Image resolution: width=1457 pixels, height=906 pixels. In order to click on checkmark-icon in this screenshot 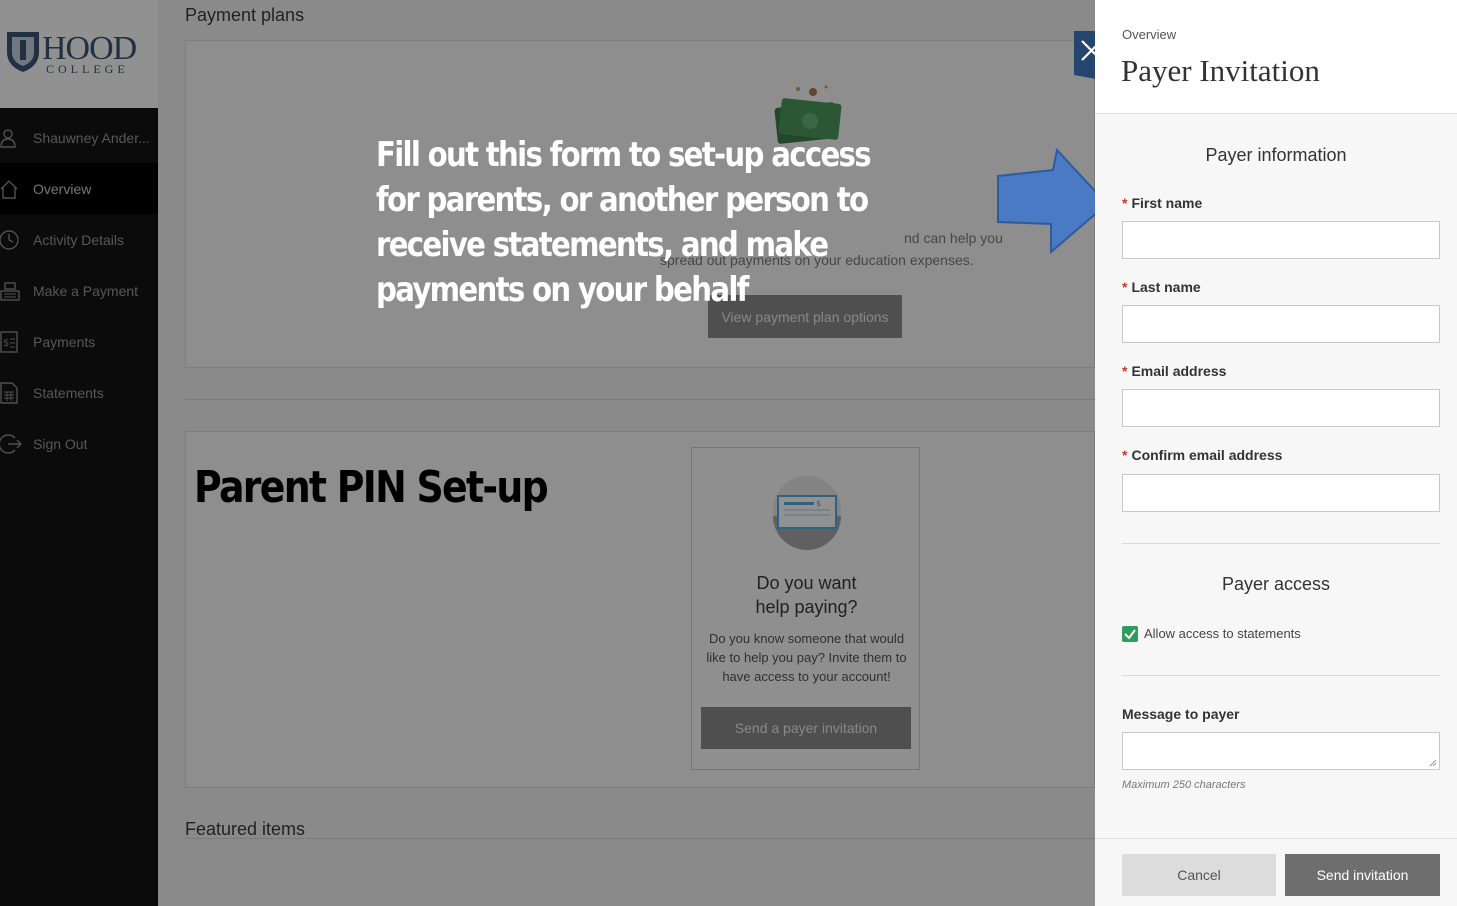, I will do `click(1130, 634)`.